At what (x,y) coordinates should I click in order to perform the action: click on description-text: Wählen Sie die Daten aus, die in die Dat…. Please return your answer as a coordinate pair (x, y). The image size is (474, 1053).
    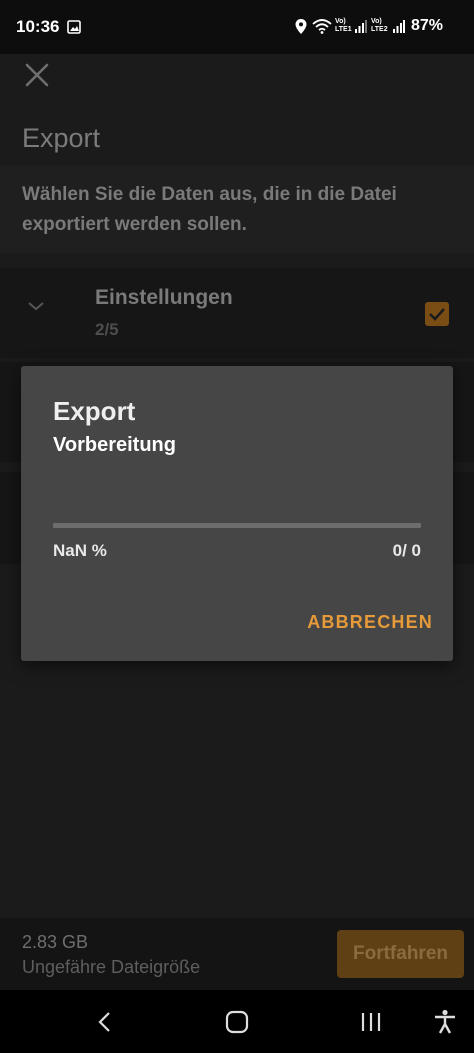
    Looking at the image, I should click on (209, 209).